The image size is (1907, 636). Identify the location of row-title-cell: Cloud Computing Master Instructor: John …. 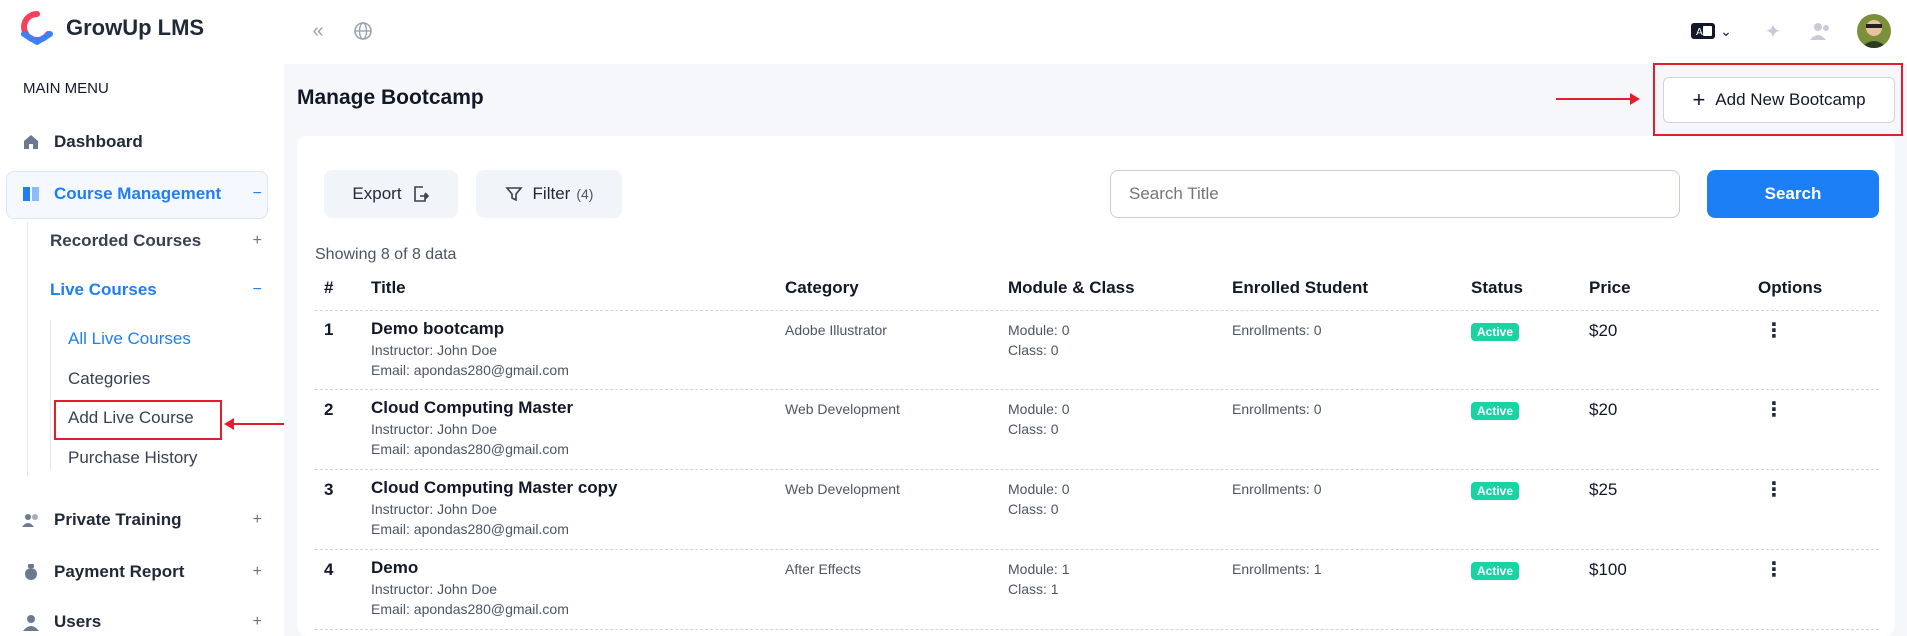
(472, 428).